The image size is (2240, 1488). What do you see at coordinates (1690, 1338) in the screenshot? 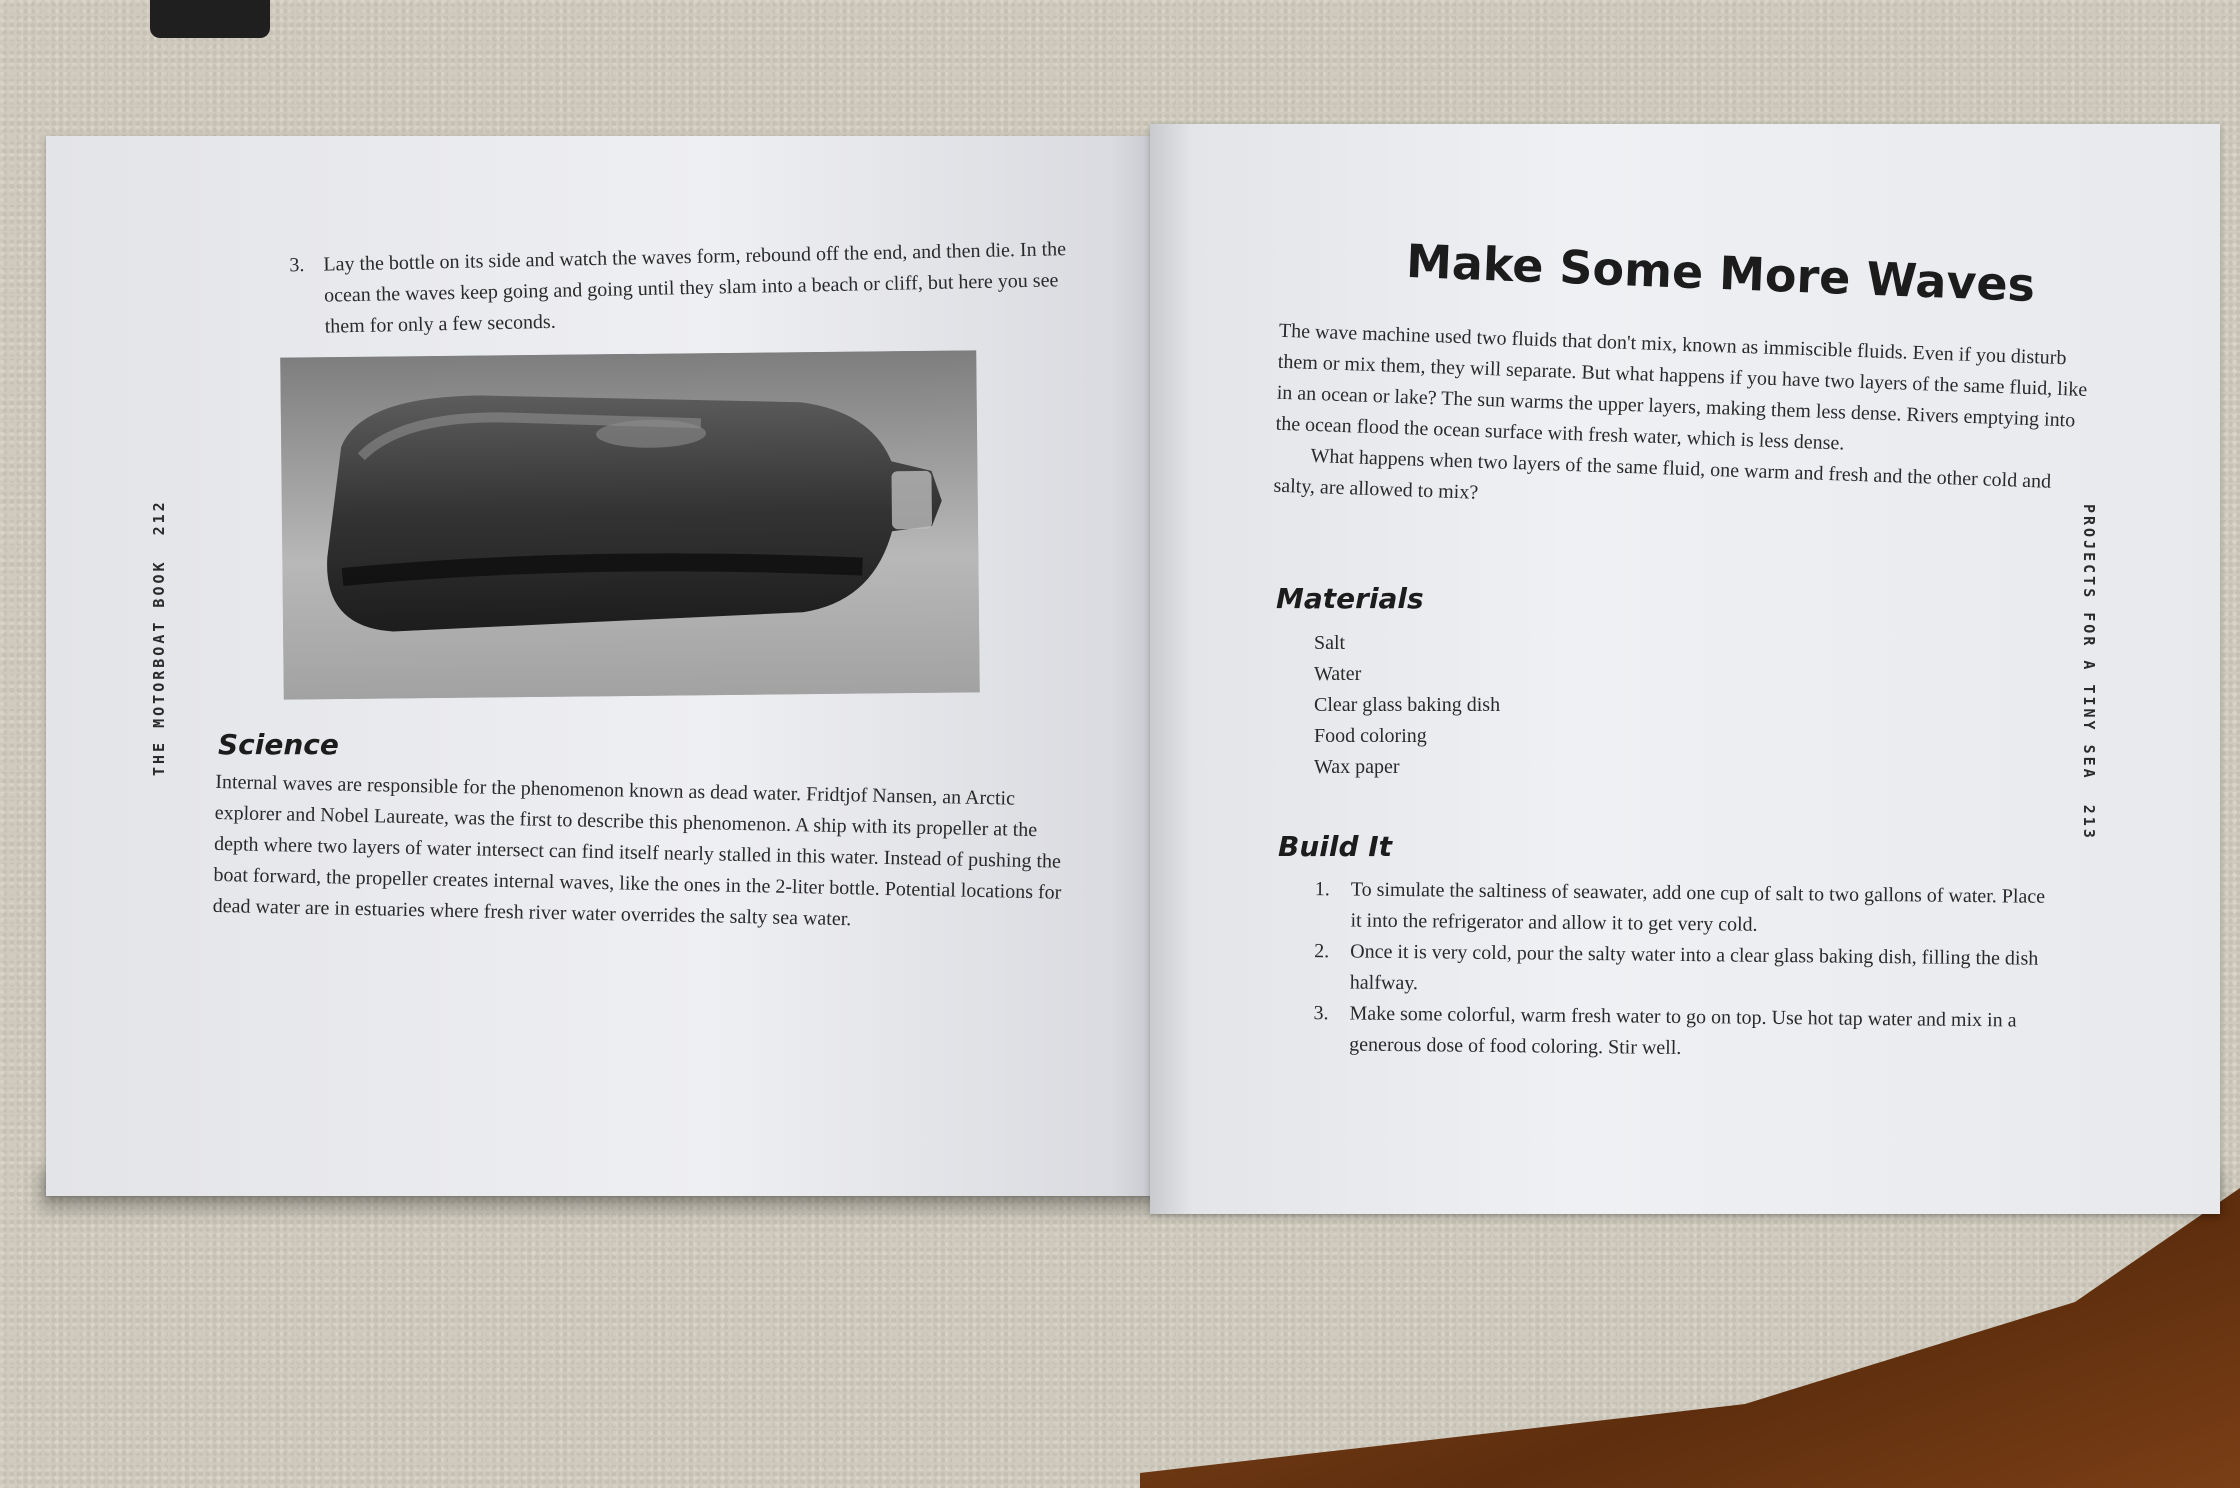
I see `wood-floor` at bounding box center [1690, 1338].